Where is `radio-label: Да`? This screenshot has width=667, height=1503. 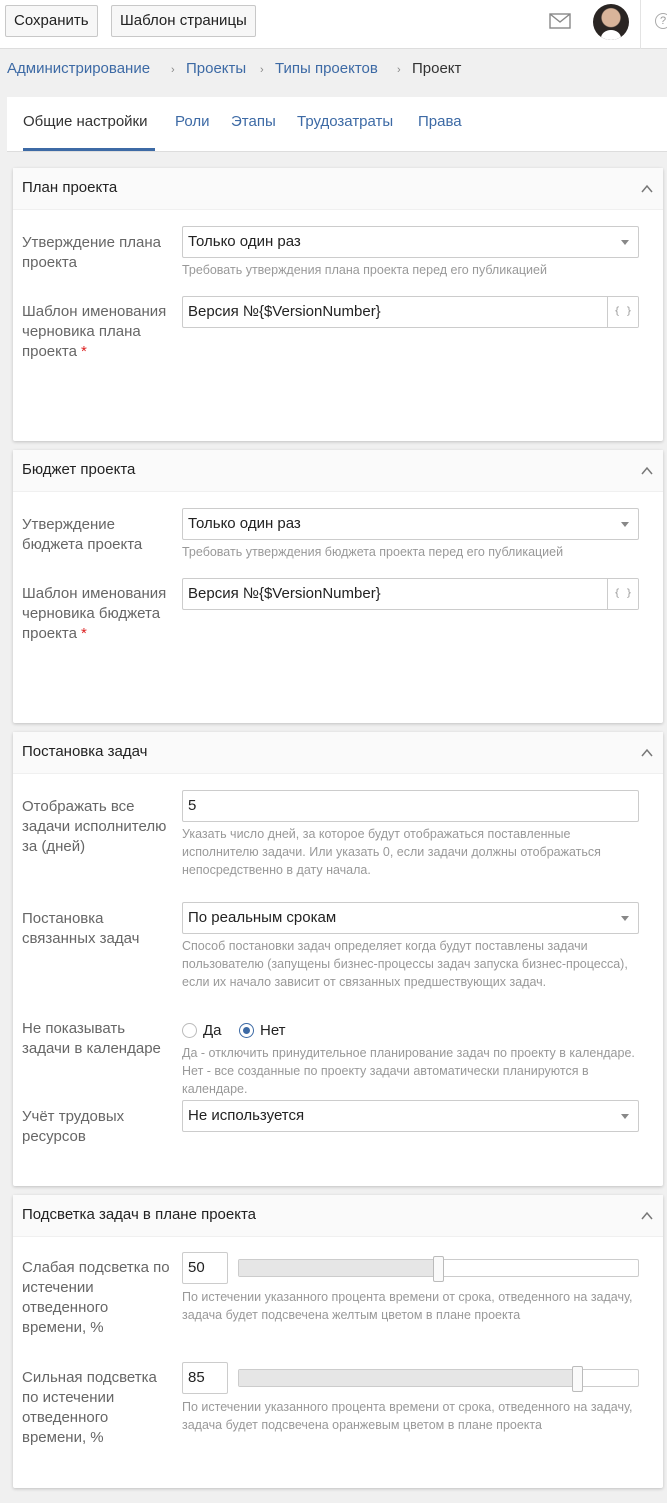 radio-label: Да is located at coordinates (212, 1030).